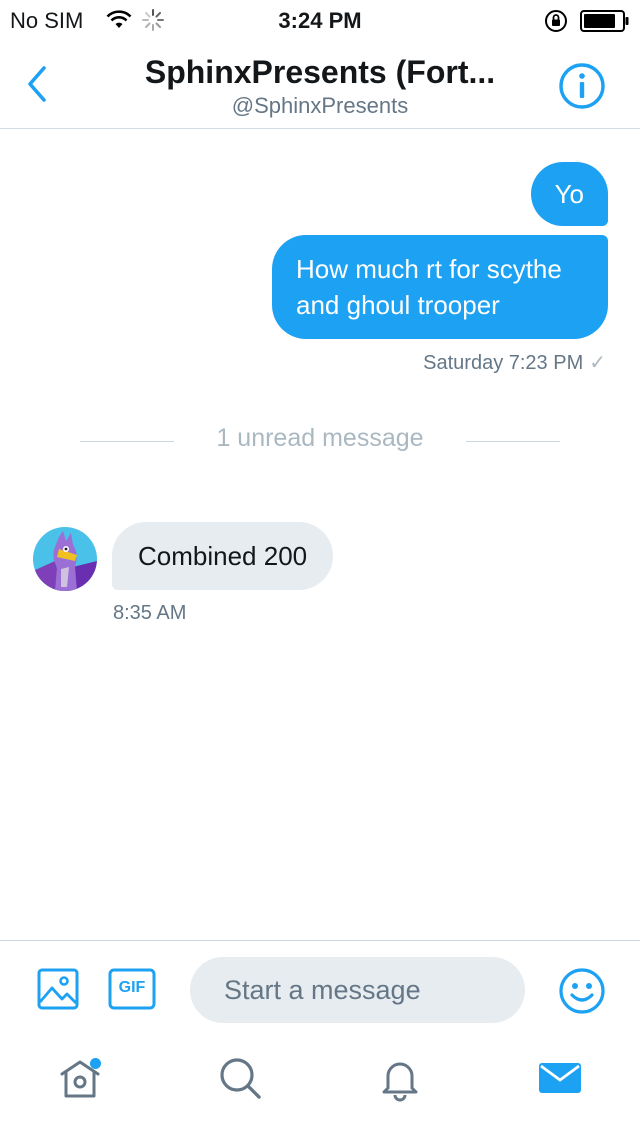 Image resolution: width=640 pixels, height=1136 pixels. What do you see at coordinates (582, 86) in the screenshot?
I see `info-icon` at bounding box center [582, 86].